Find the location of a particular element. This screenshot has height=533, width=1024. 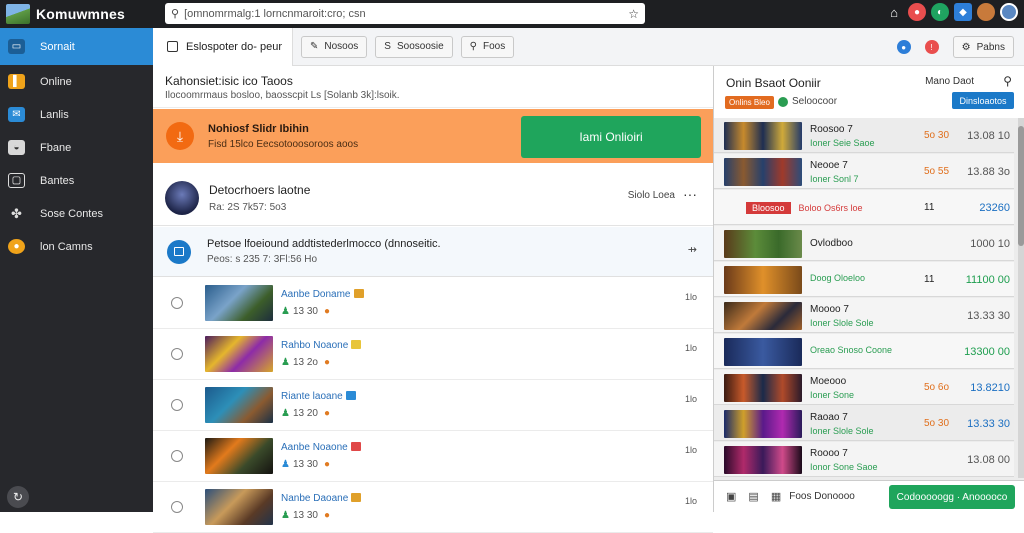

store-row: Moooo 7 Ioner Slole Sole 13.33 30 is located at coordinates (864, 315).